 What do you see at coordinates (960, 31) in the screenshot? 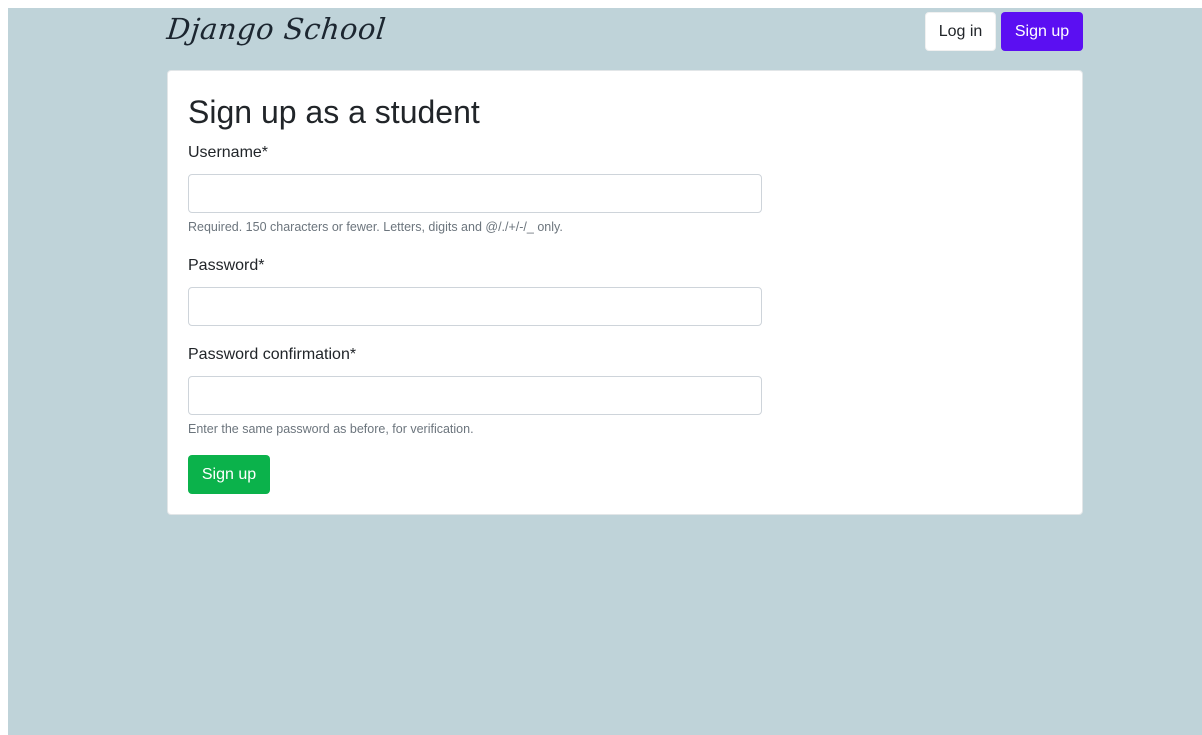
I see `login-button: Log in` at bounding box center [960, 31].